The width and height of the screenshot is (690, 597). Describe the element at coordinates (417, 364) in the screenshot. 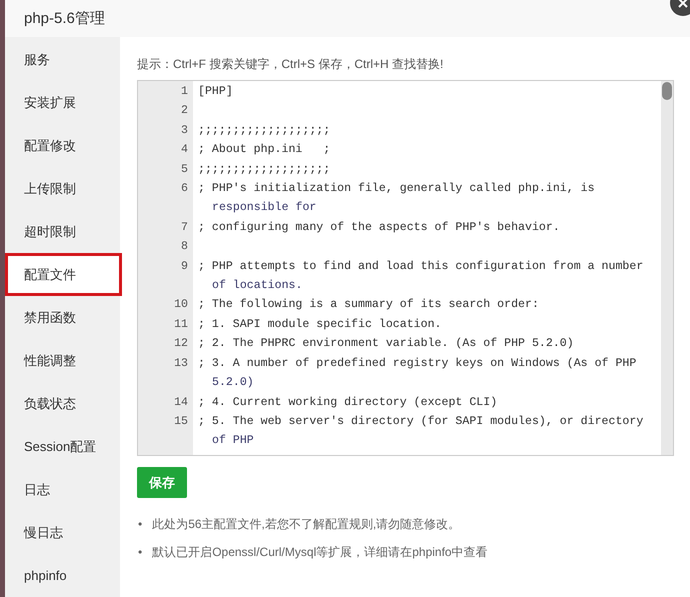

I see `code-line: ; 3. A number of predefined registry keys on Windows (As of PHP` at that location.